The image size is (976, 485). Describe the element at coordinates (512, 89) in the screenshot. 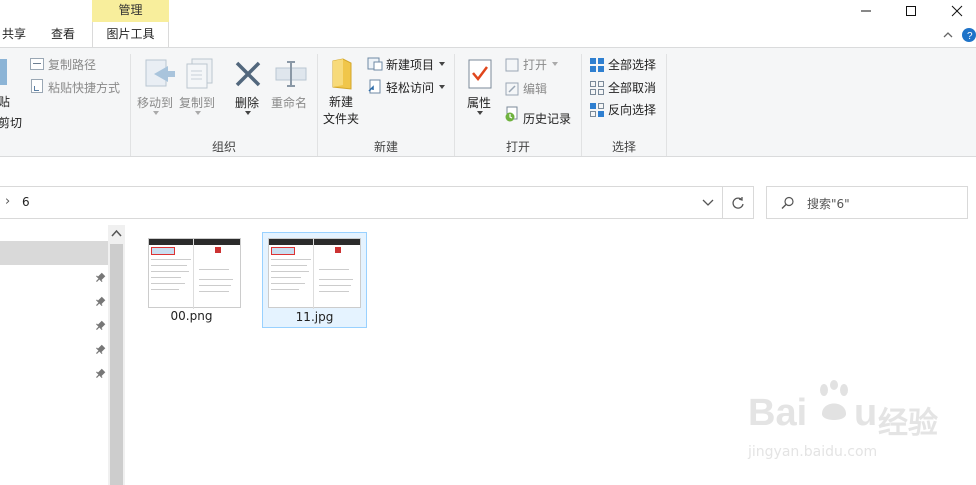

I see `edit-icon` at that location.